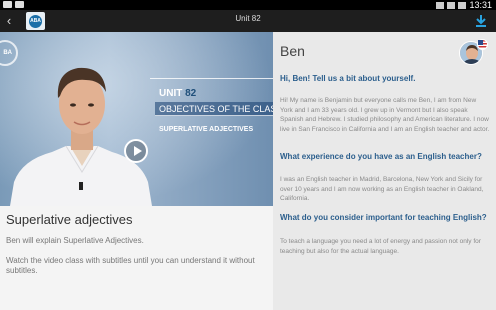  I want to click on signal-icon, so click(451, 5).